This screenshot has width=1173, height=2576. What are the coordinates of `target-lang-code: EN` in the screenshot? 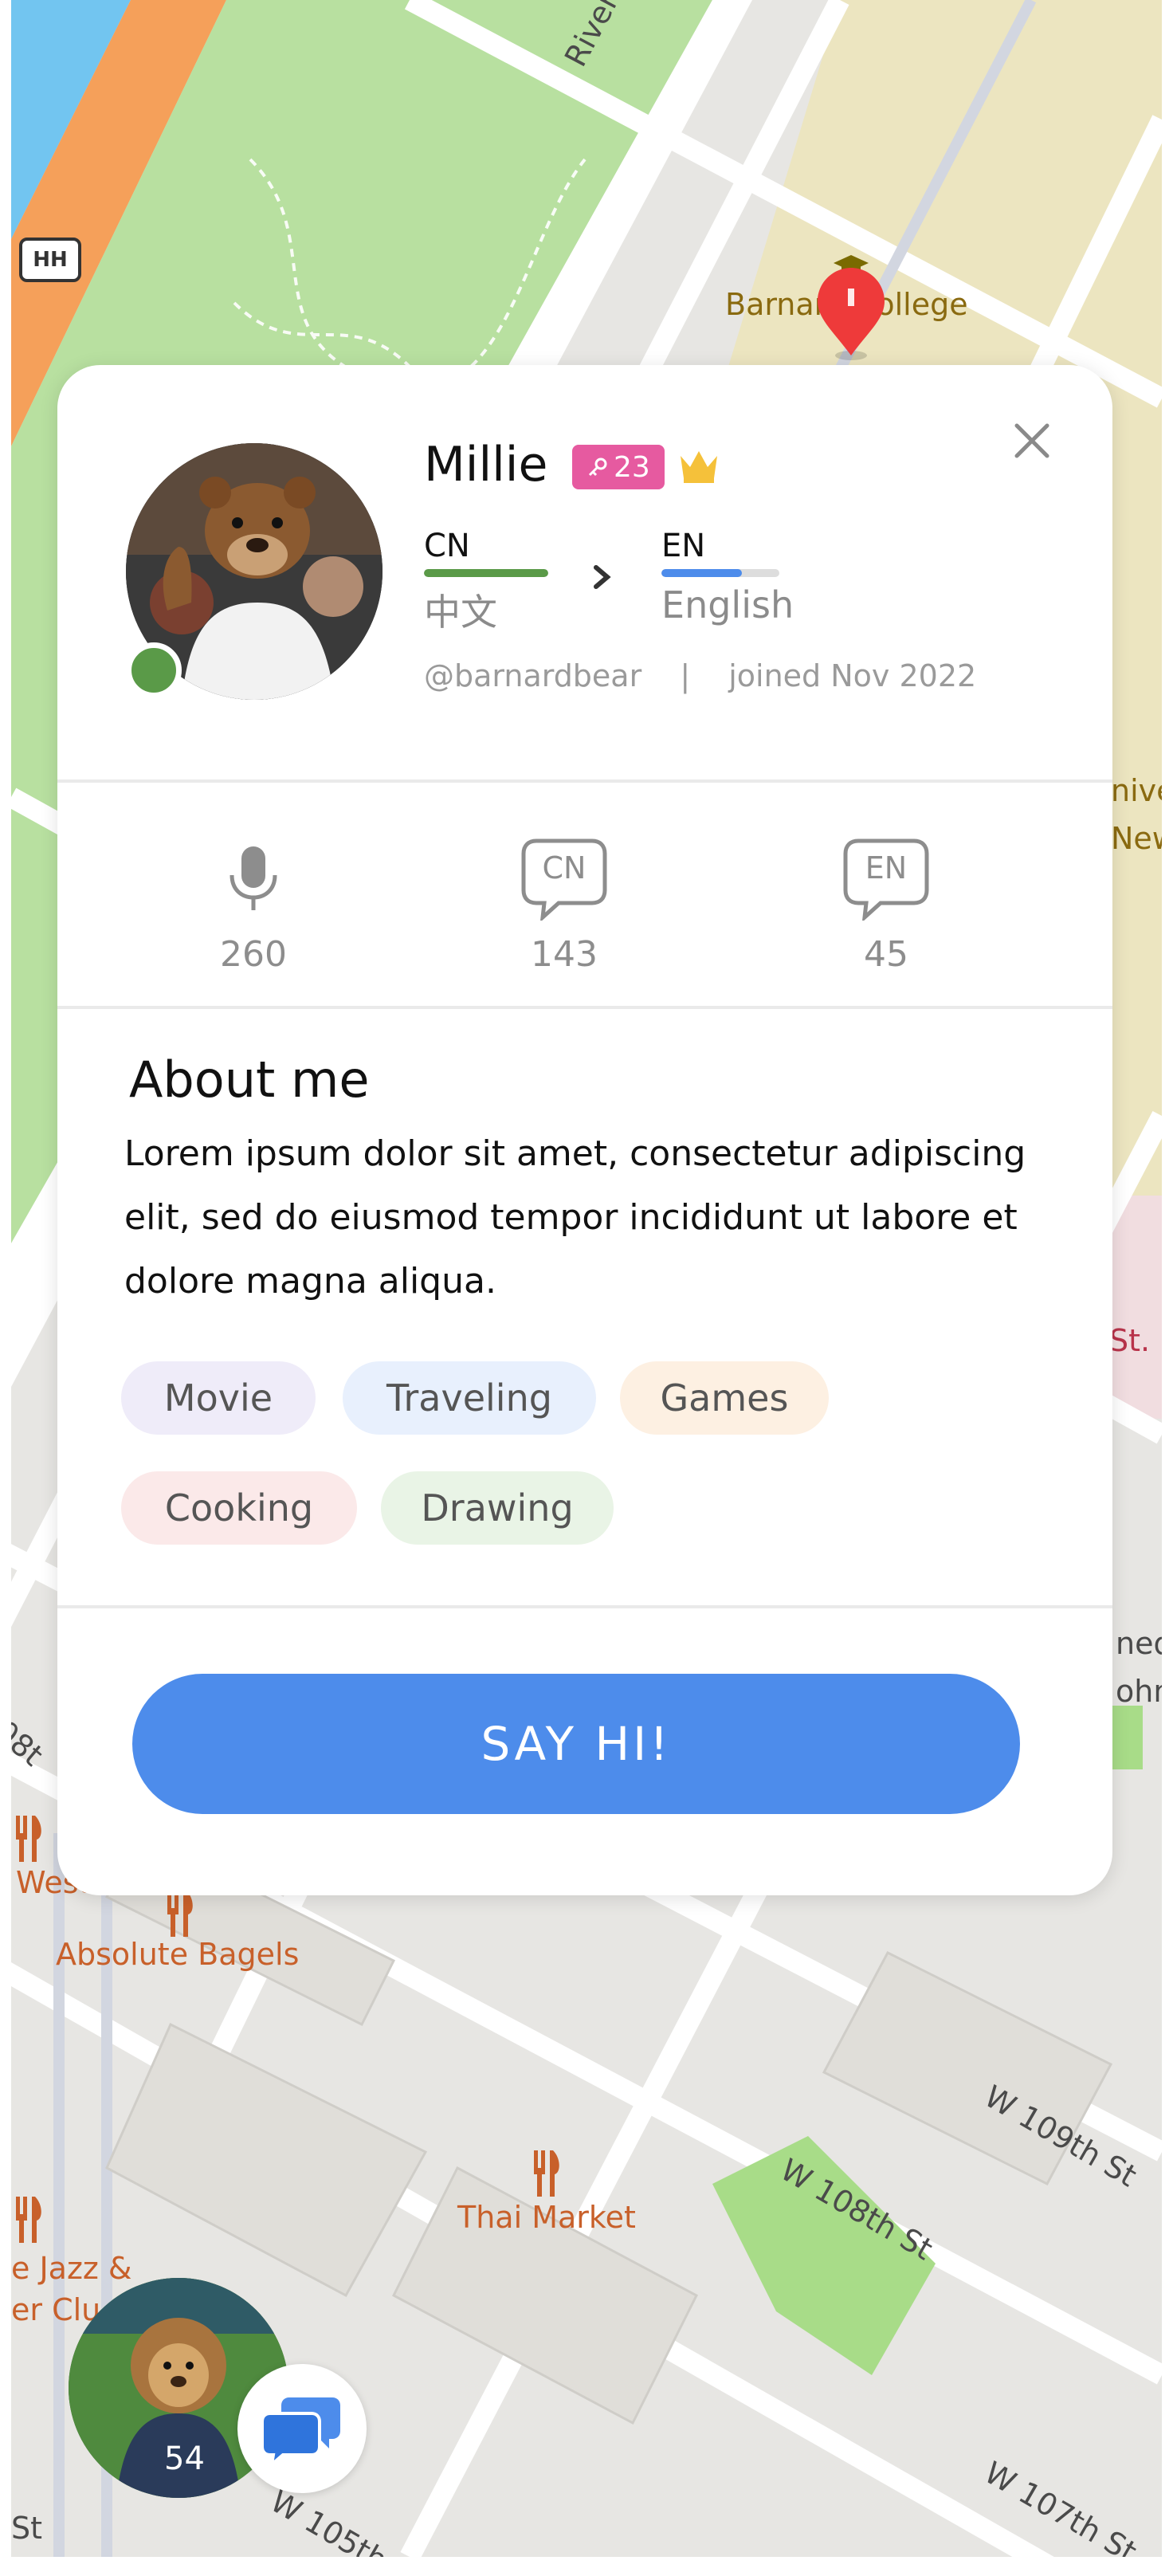 It's located at (683, 546).